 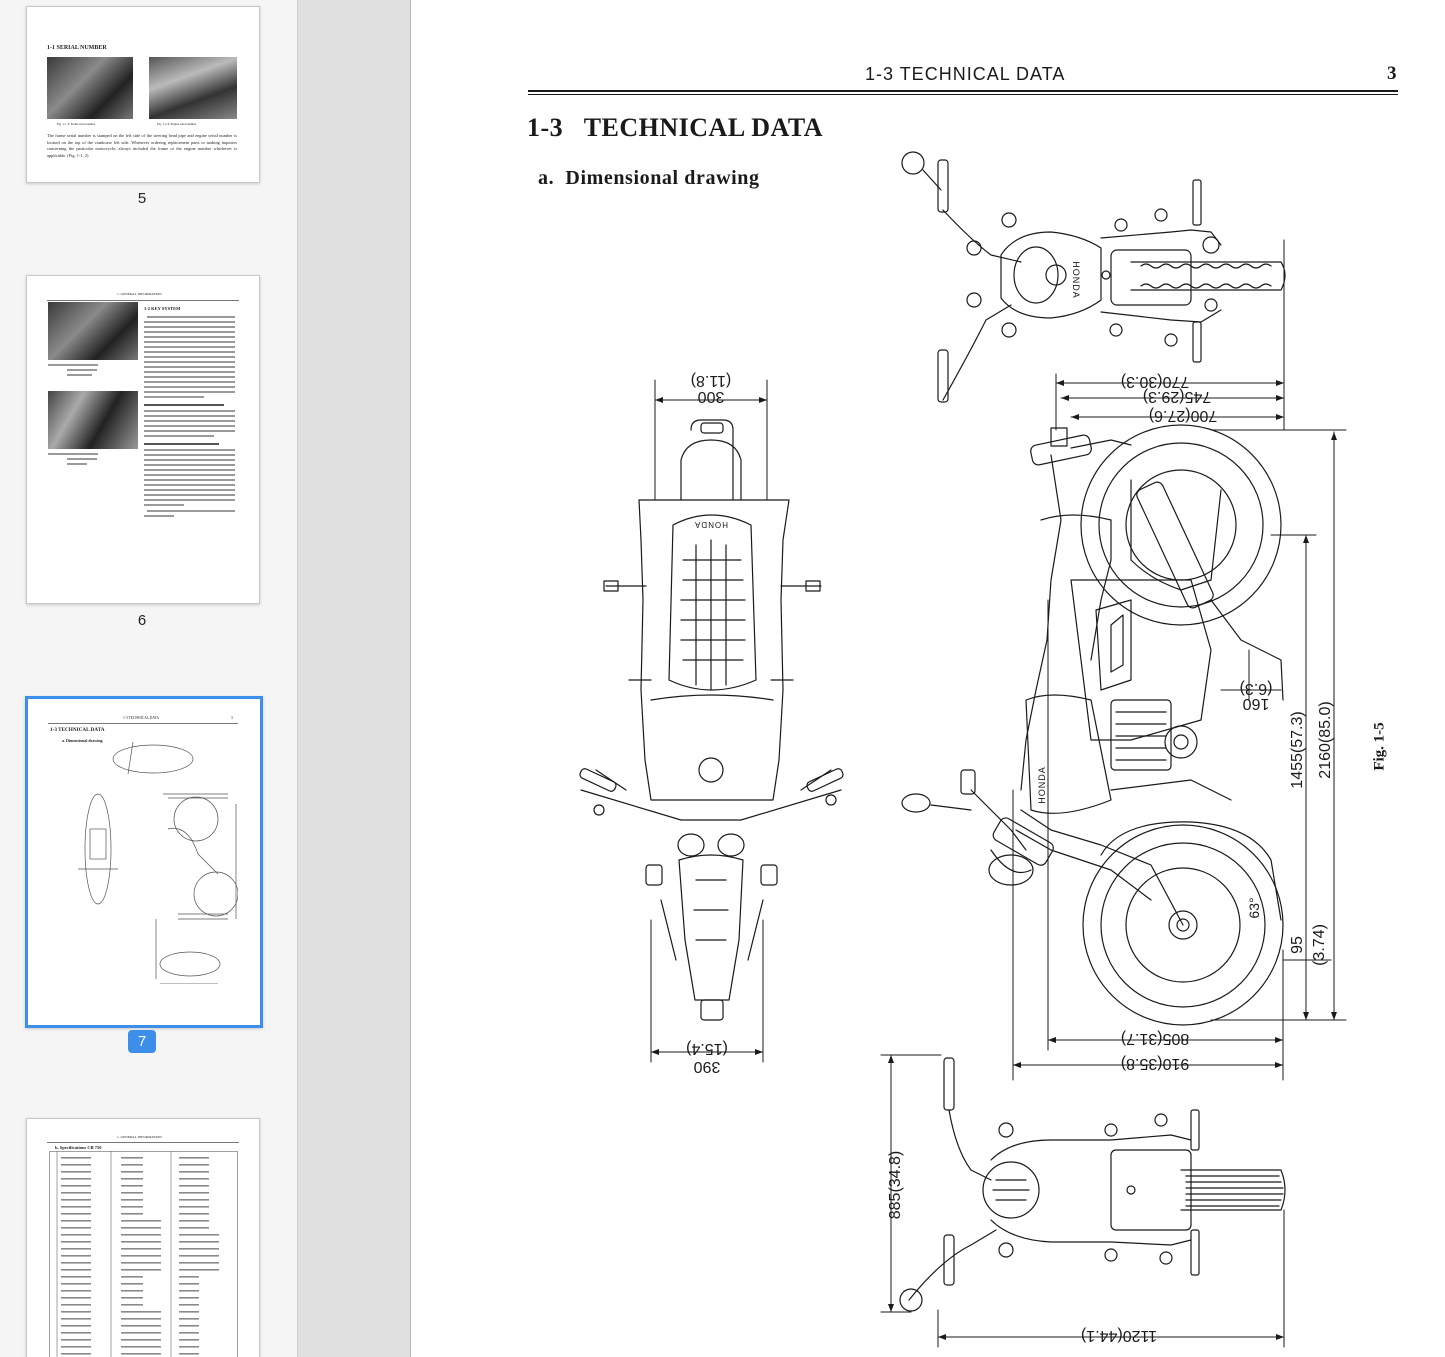 I want to click on sidebar-gutter, so click(x=354, y=678).